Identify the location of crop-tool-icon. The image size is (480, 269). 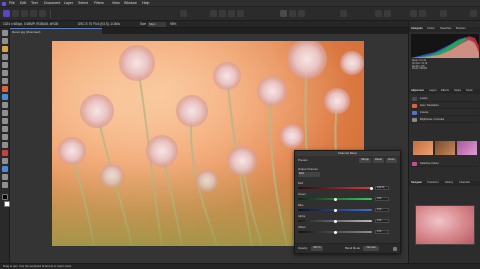
(5, 49).